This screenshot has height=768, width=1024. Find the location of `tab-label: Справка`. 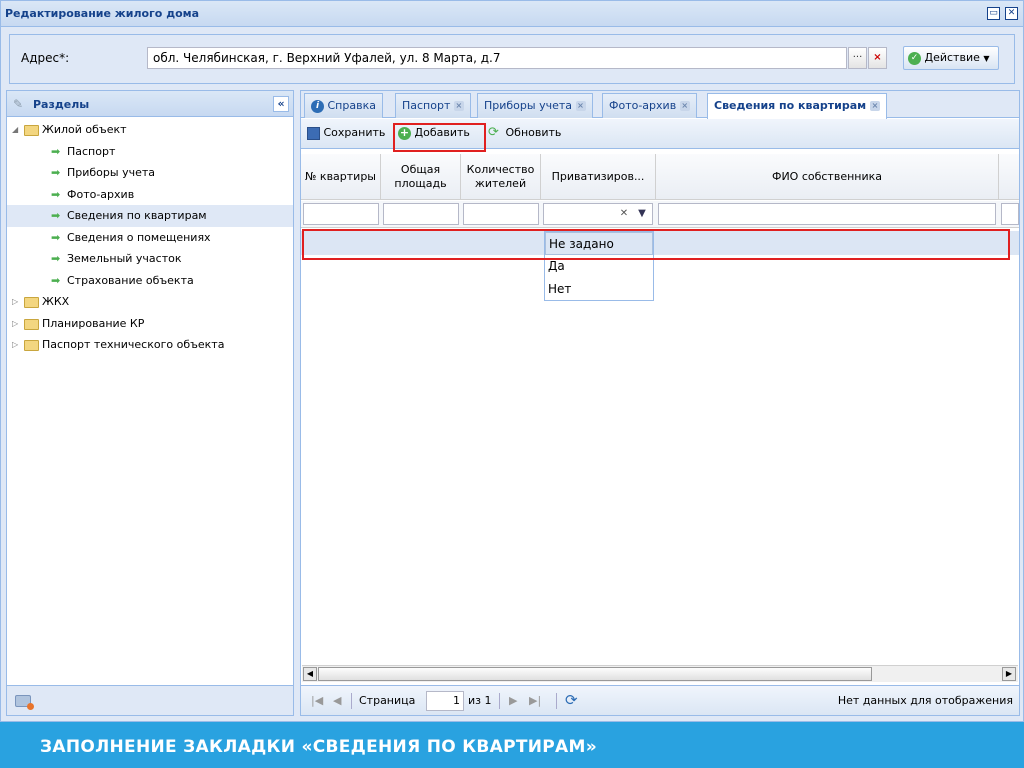

tab-label: Справка is located at coordinates (351, 105).